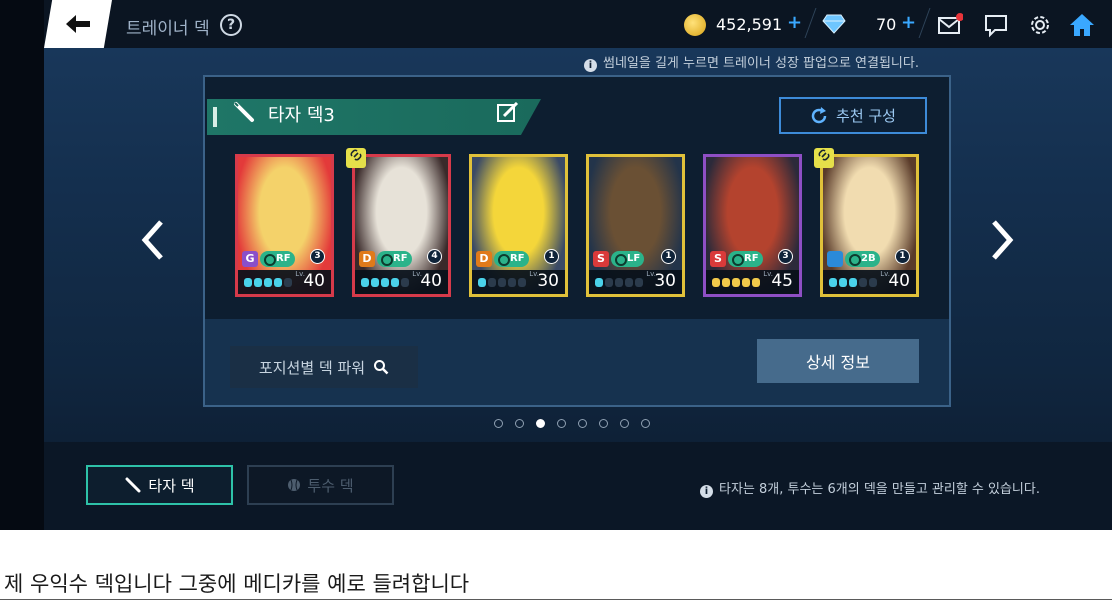  Describe the element at coordinates (866, 116) in the screenshot. I see `recommend-label: 추천 구성` at that location.